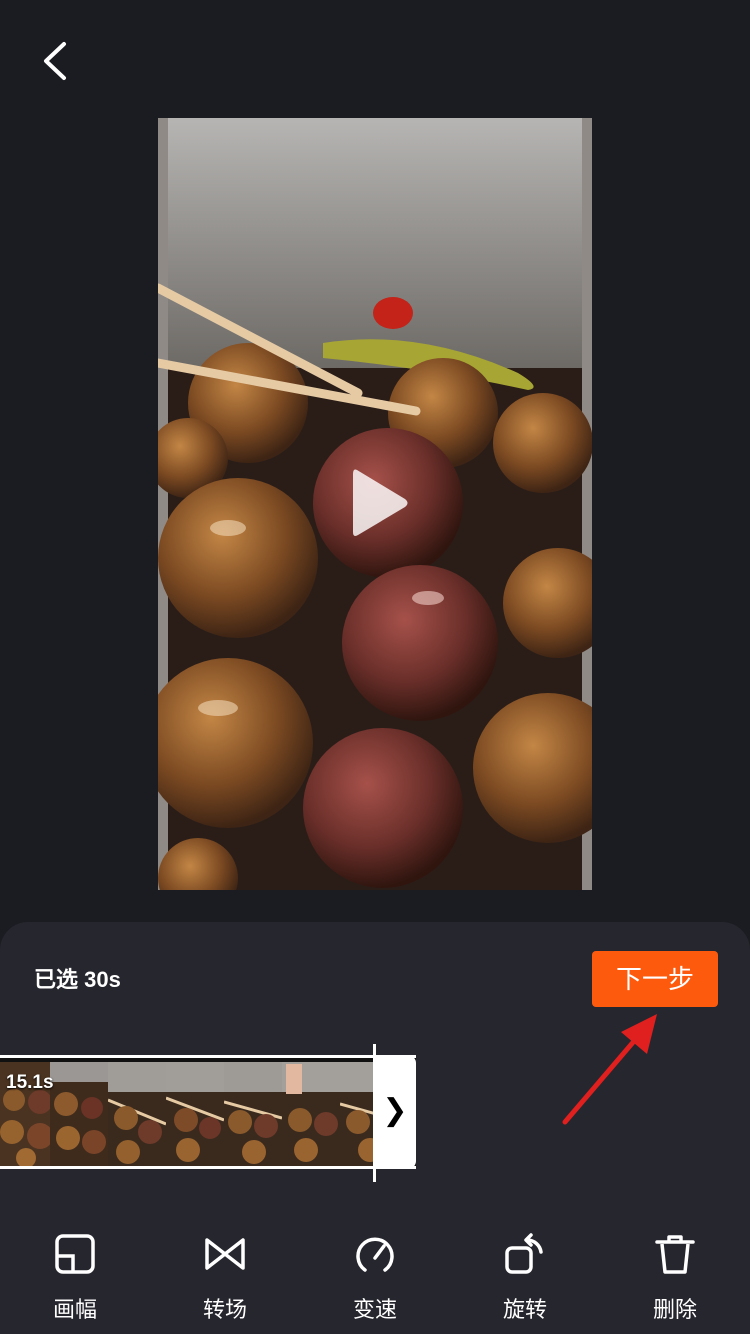 The image size is (750, 1334). I want to click on tool-label: 画幅, so click(74, 1310).